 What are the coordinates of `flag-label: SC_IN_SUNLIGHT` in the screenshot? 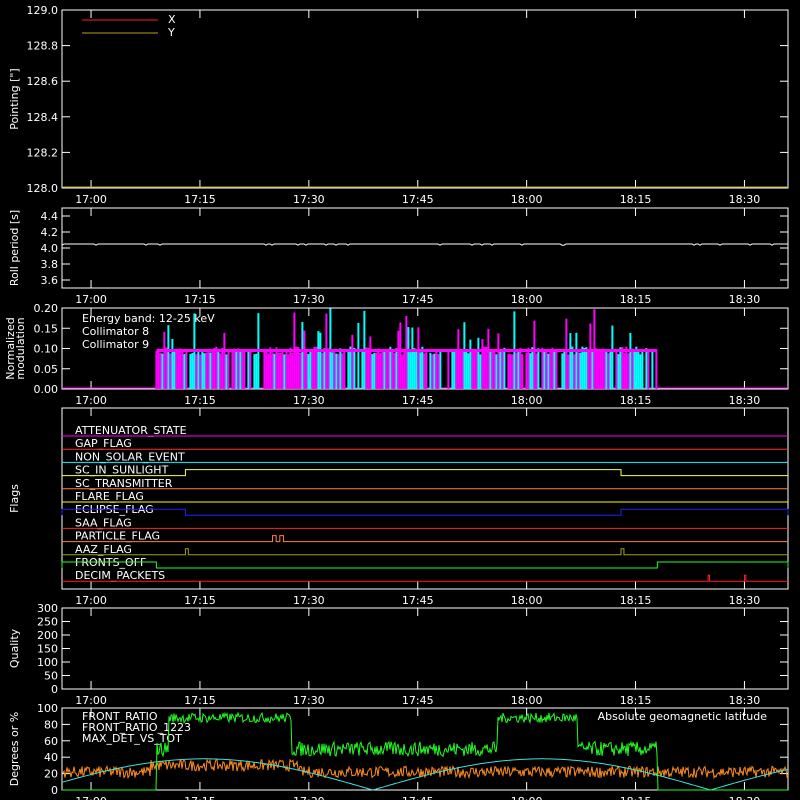 It's located at (122, 470).